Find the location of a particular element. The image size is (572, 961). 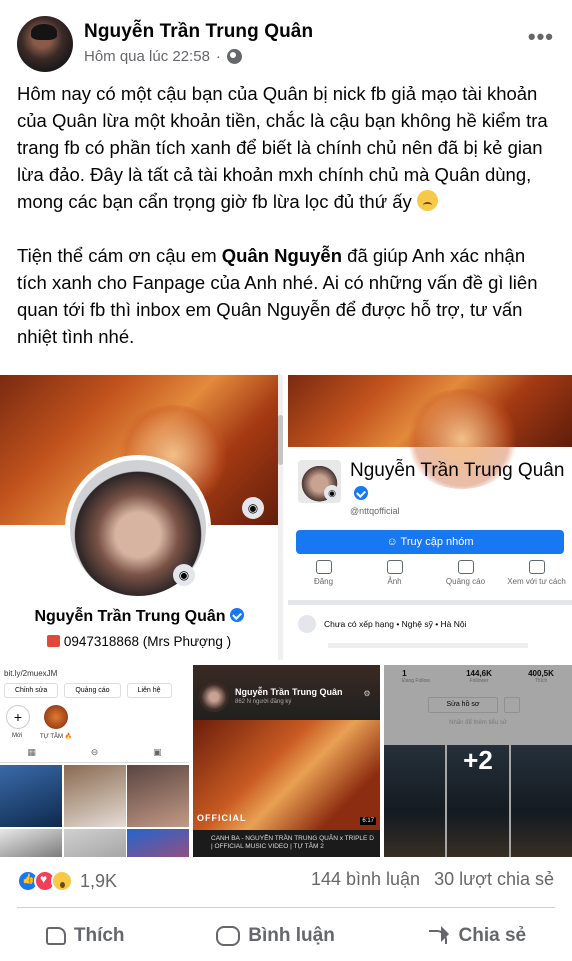

thumbs-up-icon is located at coordinates (55, 936).